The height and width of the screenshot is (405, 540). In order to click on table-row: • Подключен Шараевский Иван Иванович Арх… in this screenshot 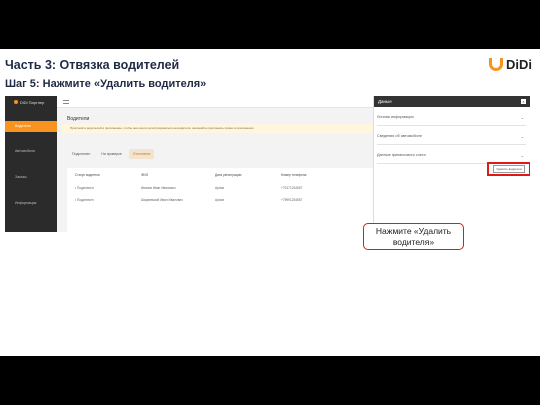, I will do `click(220, 200)`.